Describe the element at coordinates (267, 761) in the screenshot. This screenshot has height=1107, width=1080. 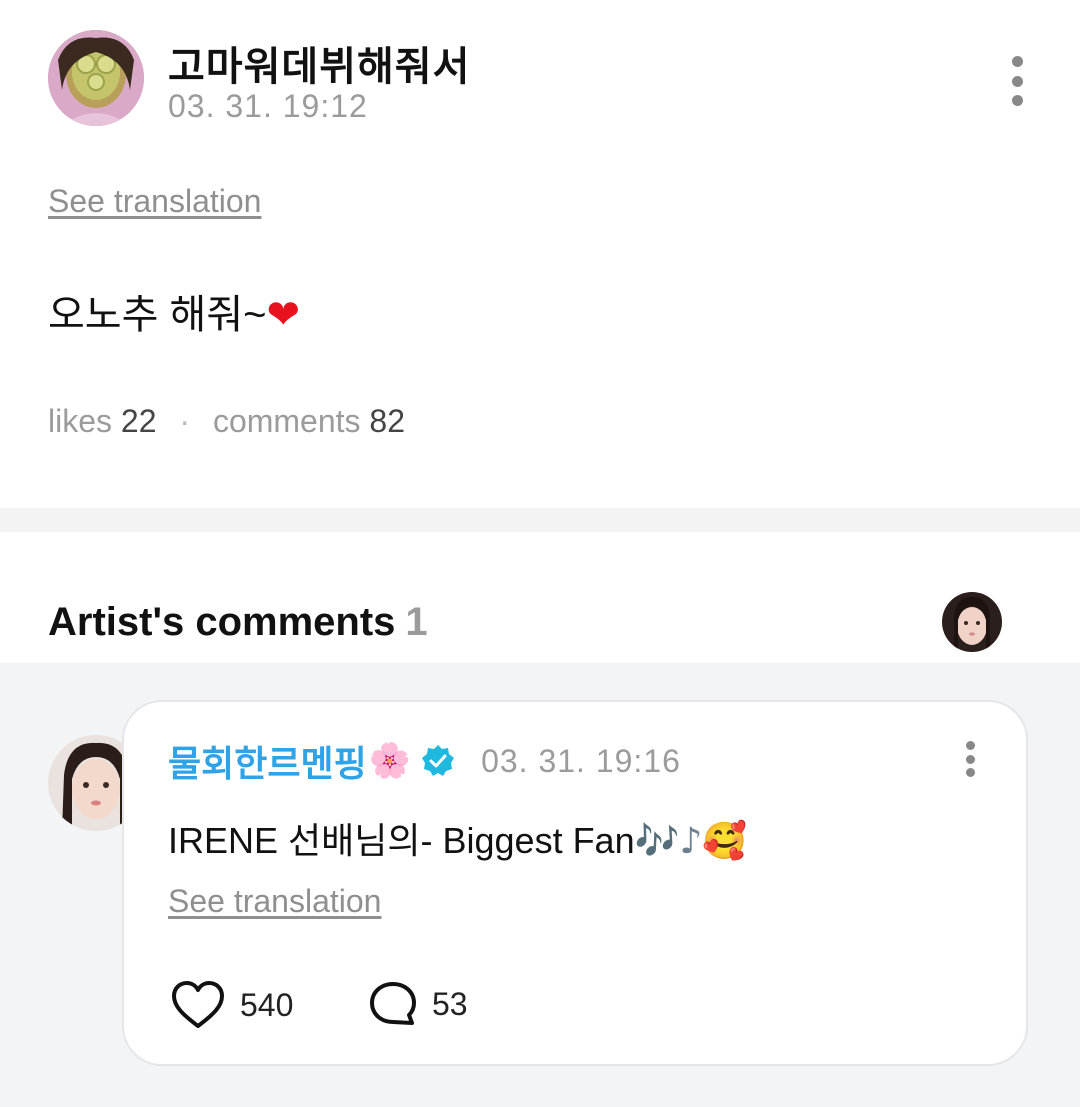
I see `commenter-name: 물회한르멘핑` at that location.